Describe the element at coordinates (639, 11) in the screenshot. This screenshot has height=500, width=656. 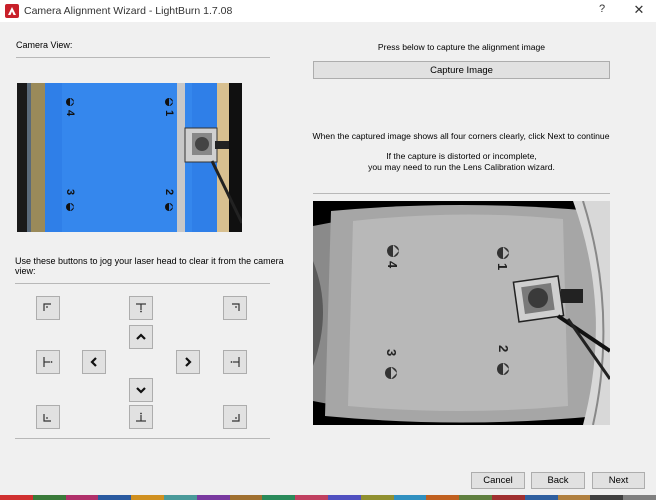
I see `close-button: ✕` at that location.